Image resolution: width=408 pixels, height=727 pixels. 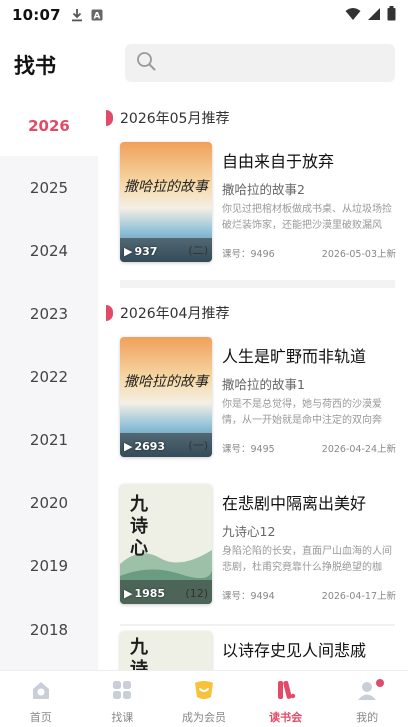 What do you see at coordinates (36, 15) in the screenshot?
I see `status-time: 10:07` at bounding box center [36, 15].